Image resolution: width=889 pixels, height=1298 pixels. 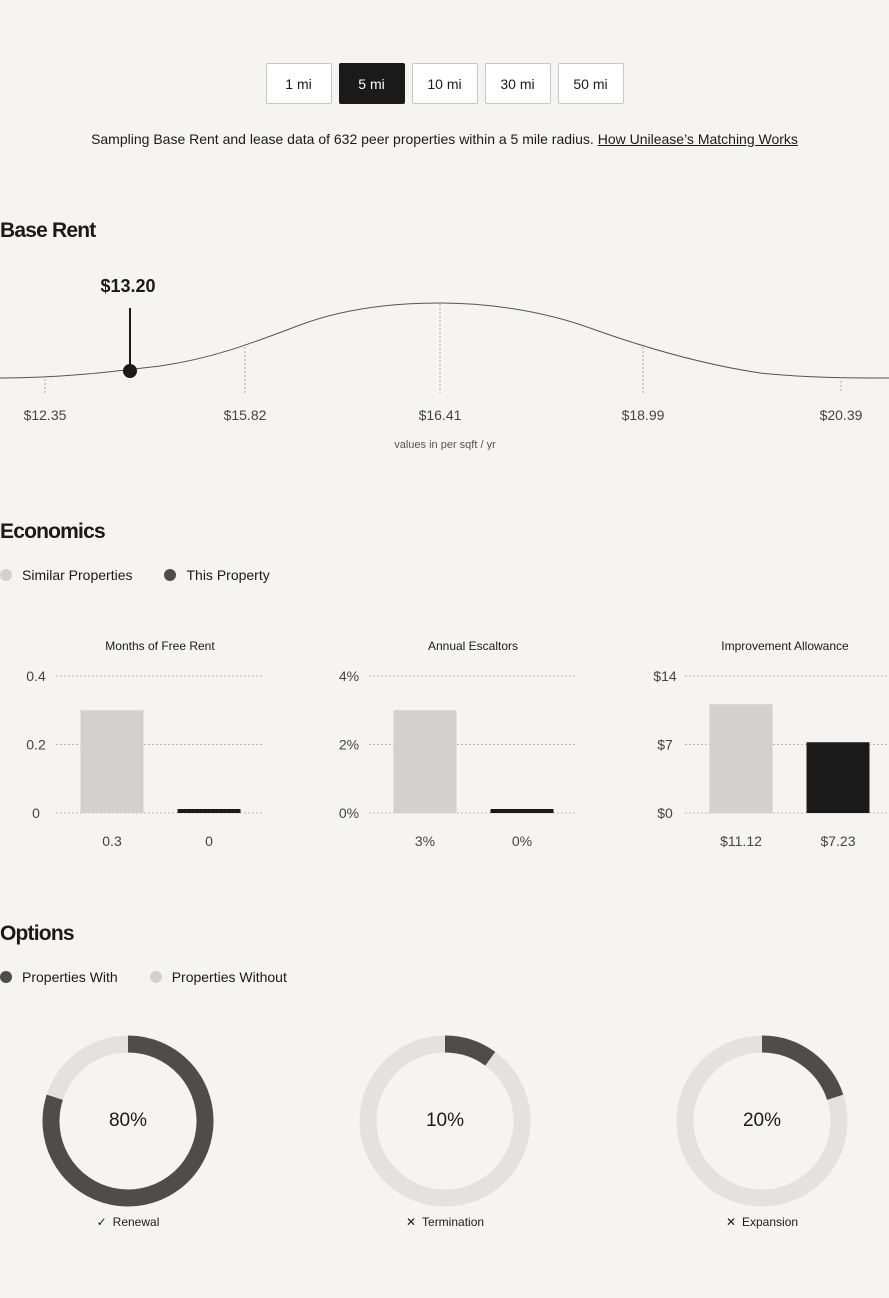 I want to click on legend-item-with: Properties With, so click(x=59, y=977).